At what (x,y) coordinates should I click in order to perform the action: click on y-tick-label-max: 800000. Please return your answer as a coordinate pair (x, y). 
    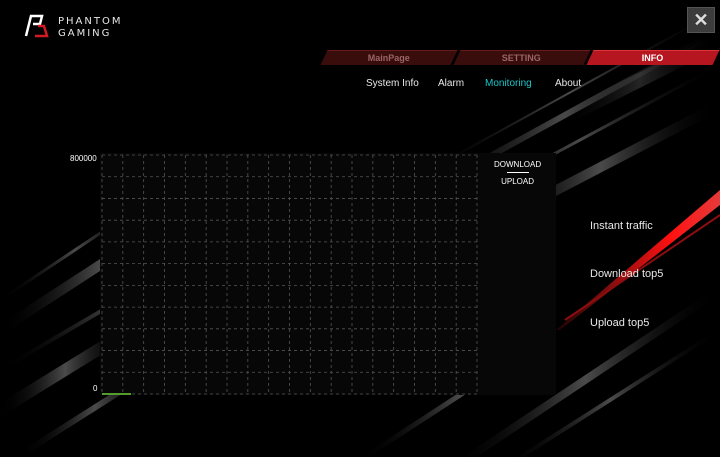
    Looking at the image, I should click on (83, 158).